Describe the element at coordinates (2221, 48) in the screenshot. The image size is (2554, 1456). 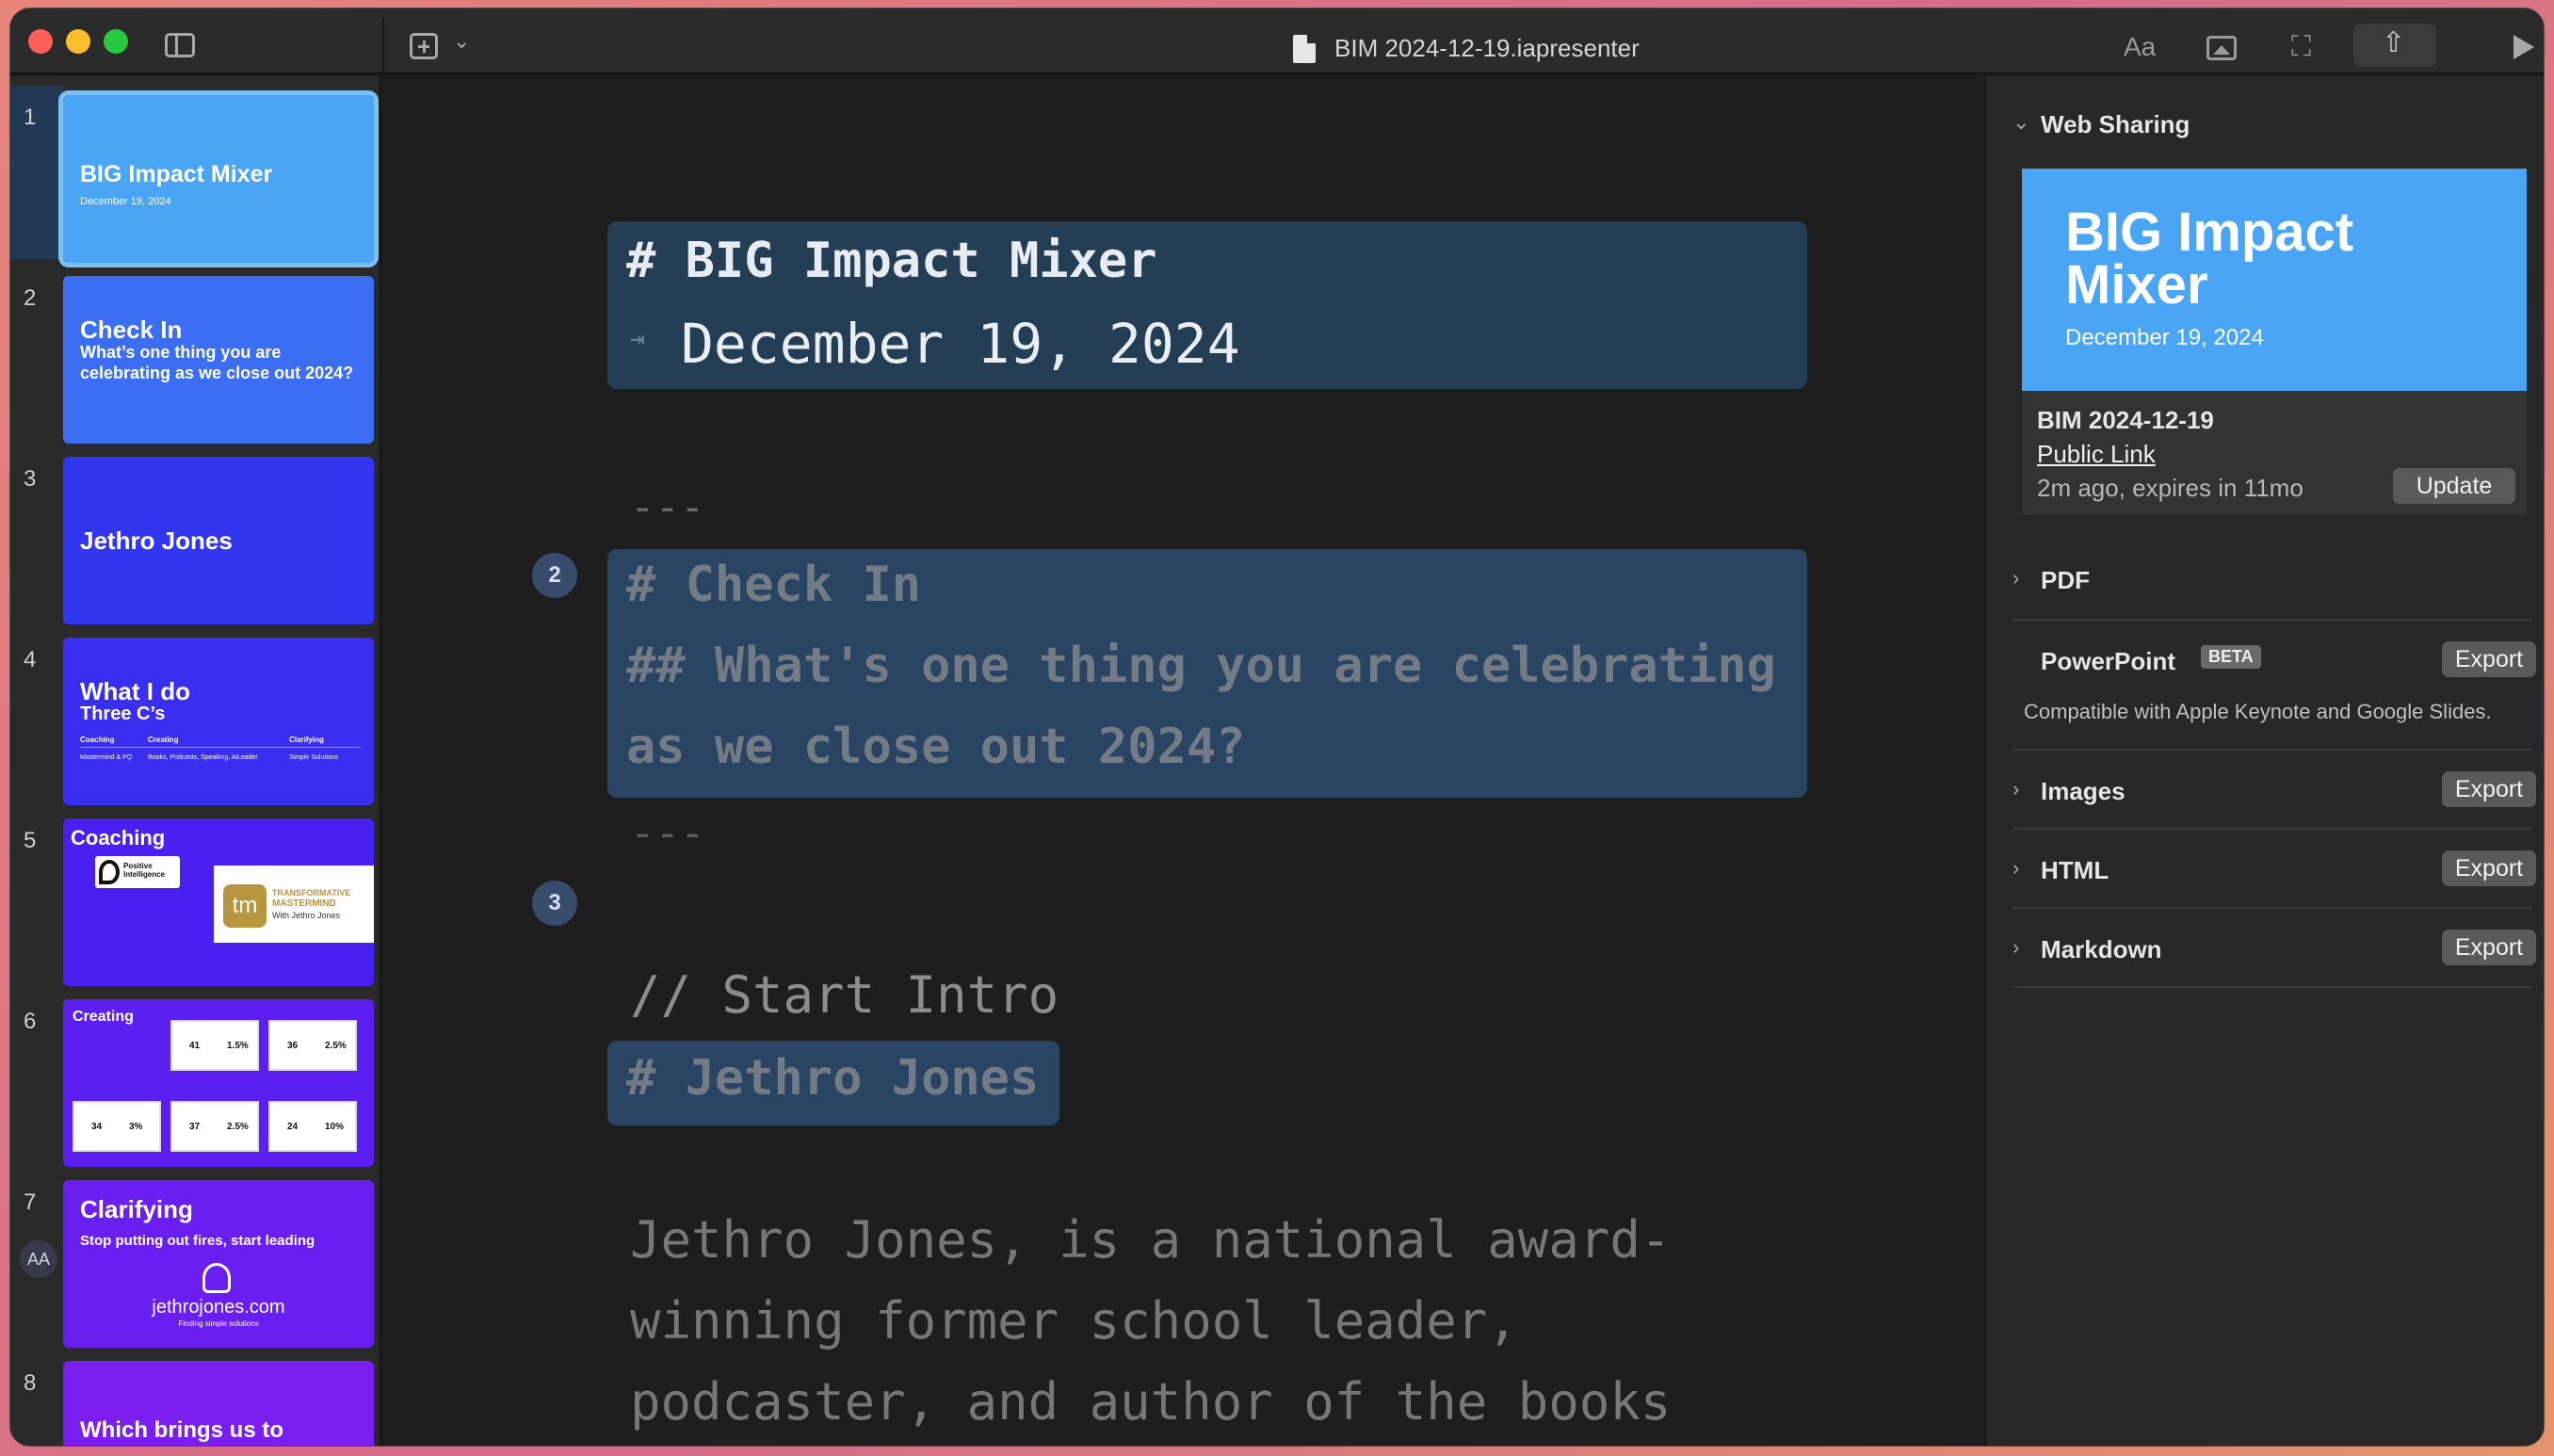
I see `image-icon` at that location.